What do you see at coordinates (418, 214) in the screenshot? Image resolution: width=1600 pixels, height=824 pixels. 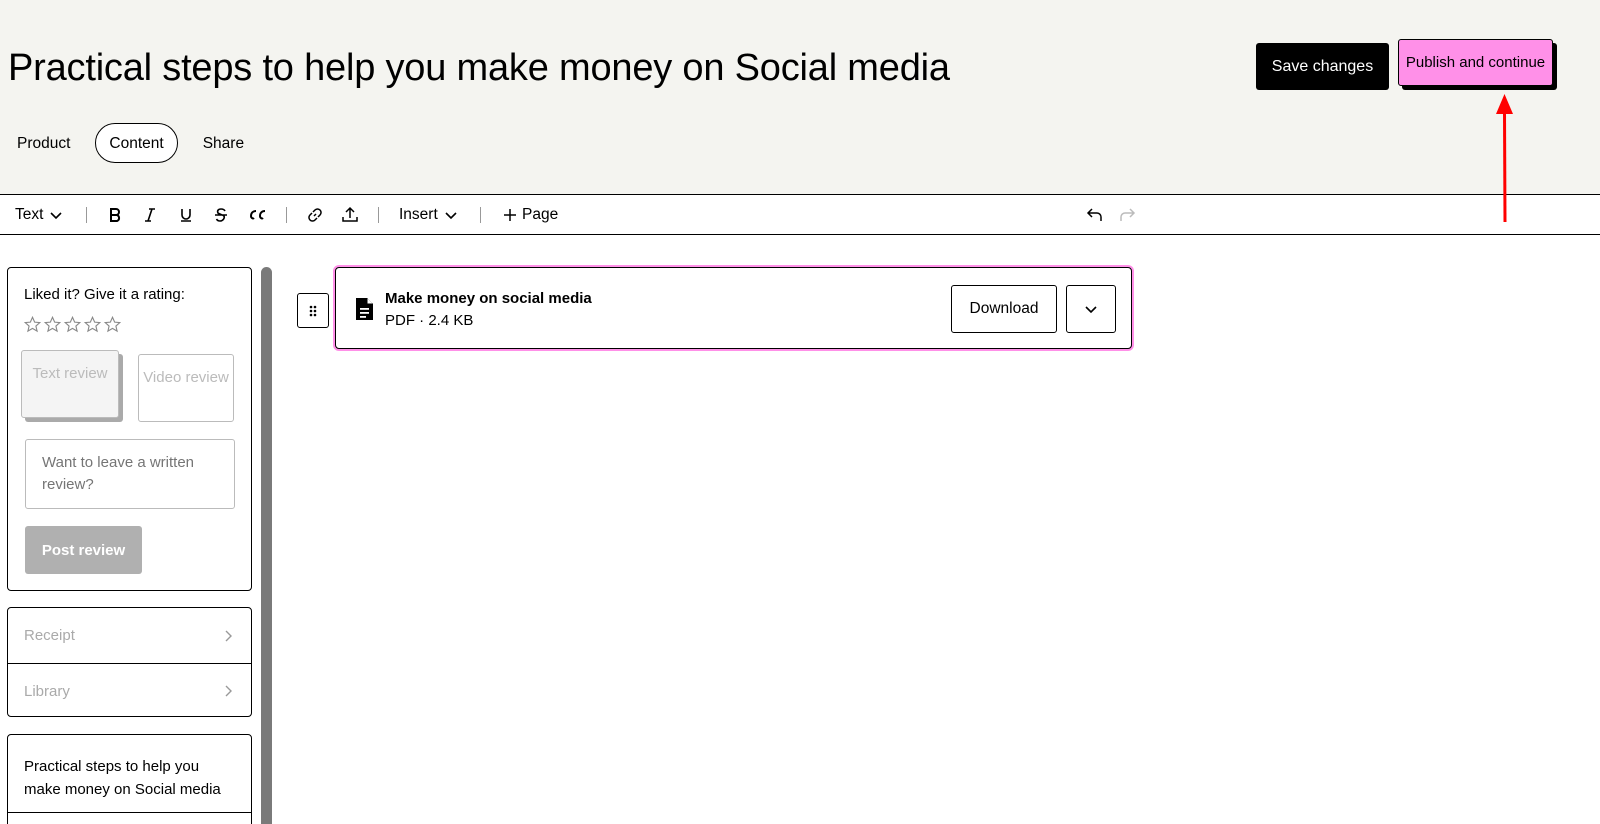 I see `insert-label: Insert` at bounding box center [418, 214].